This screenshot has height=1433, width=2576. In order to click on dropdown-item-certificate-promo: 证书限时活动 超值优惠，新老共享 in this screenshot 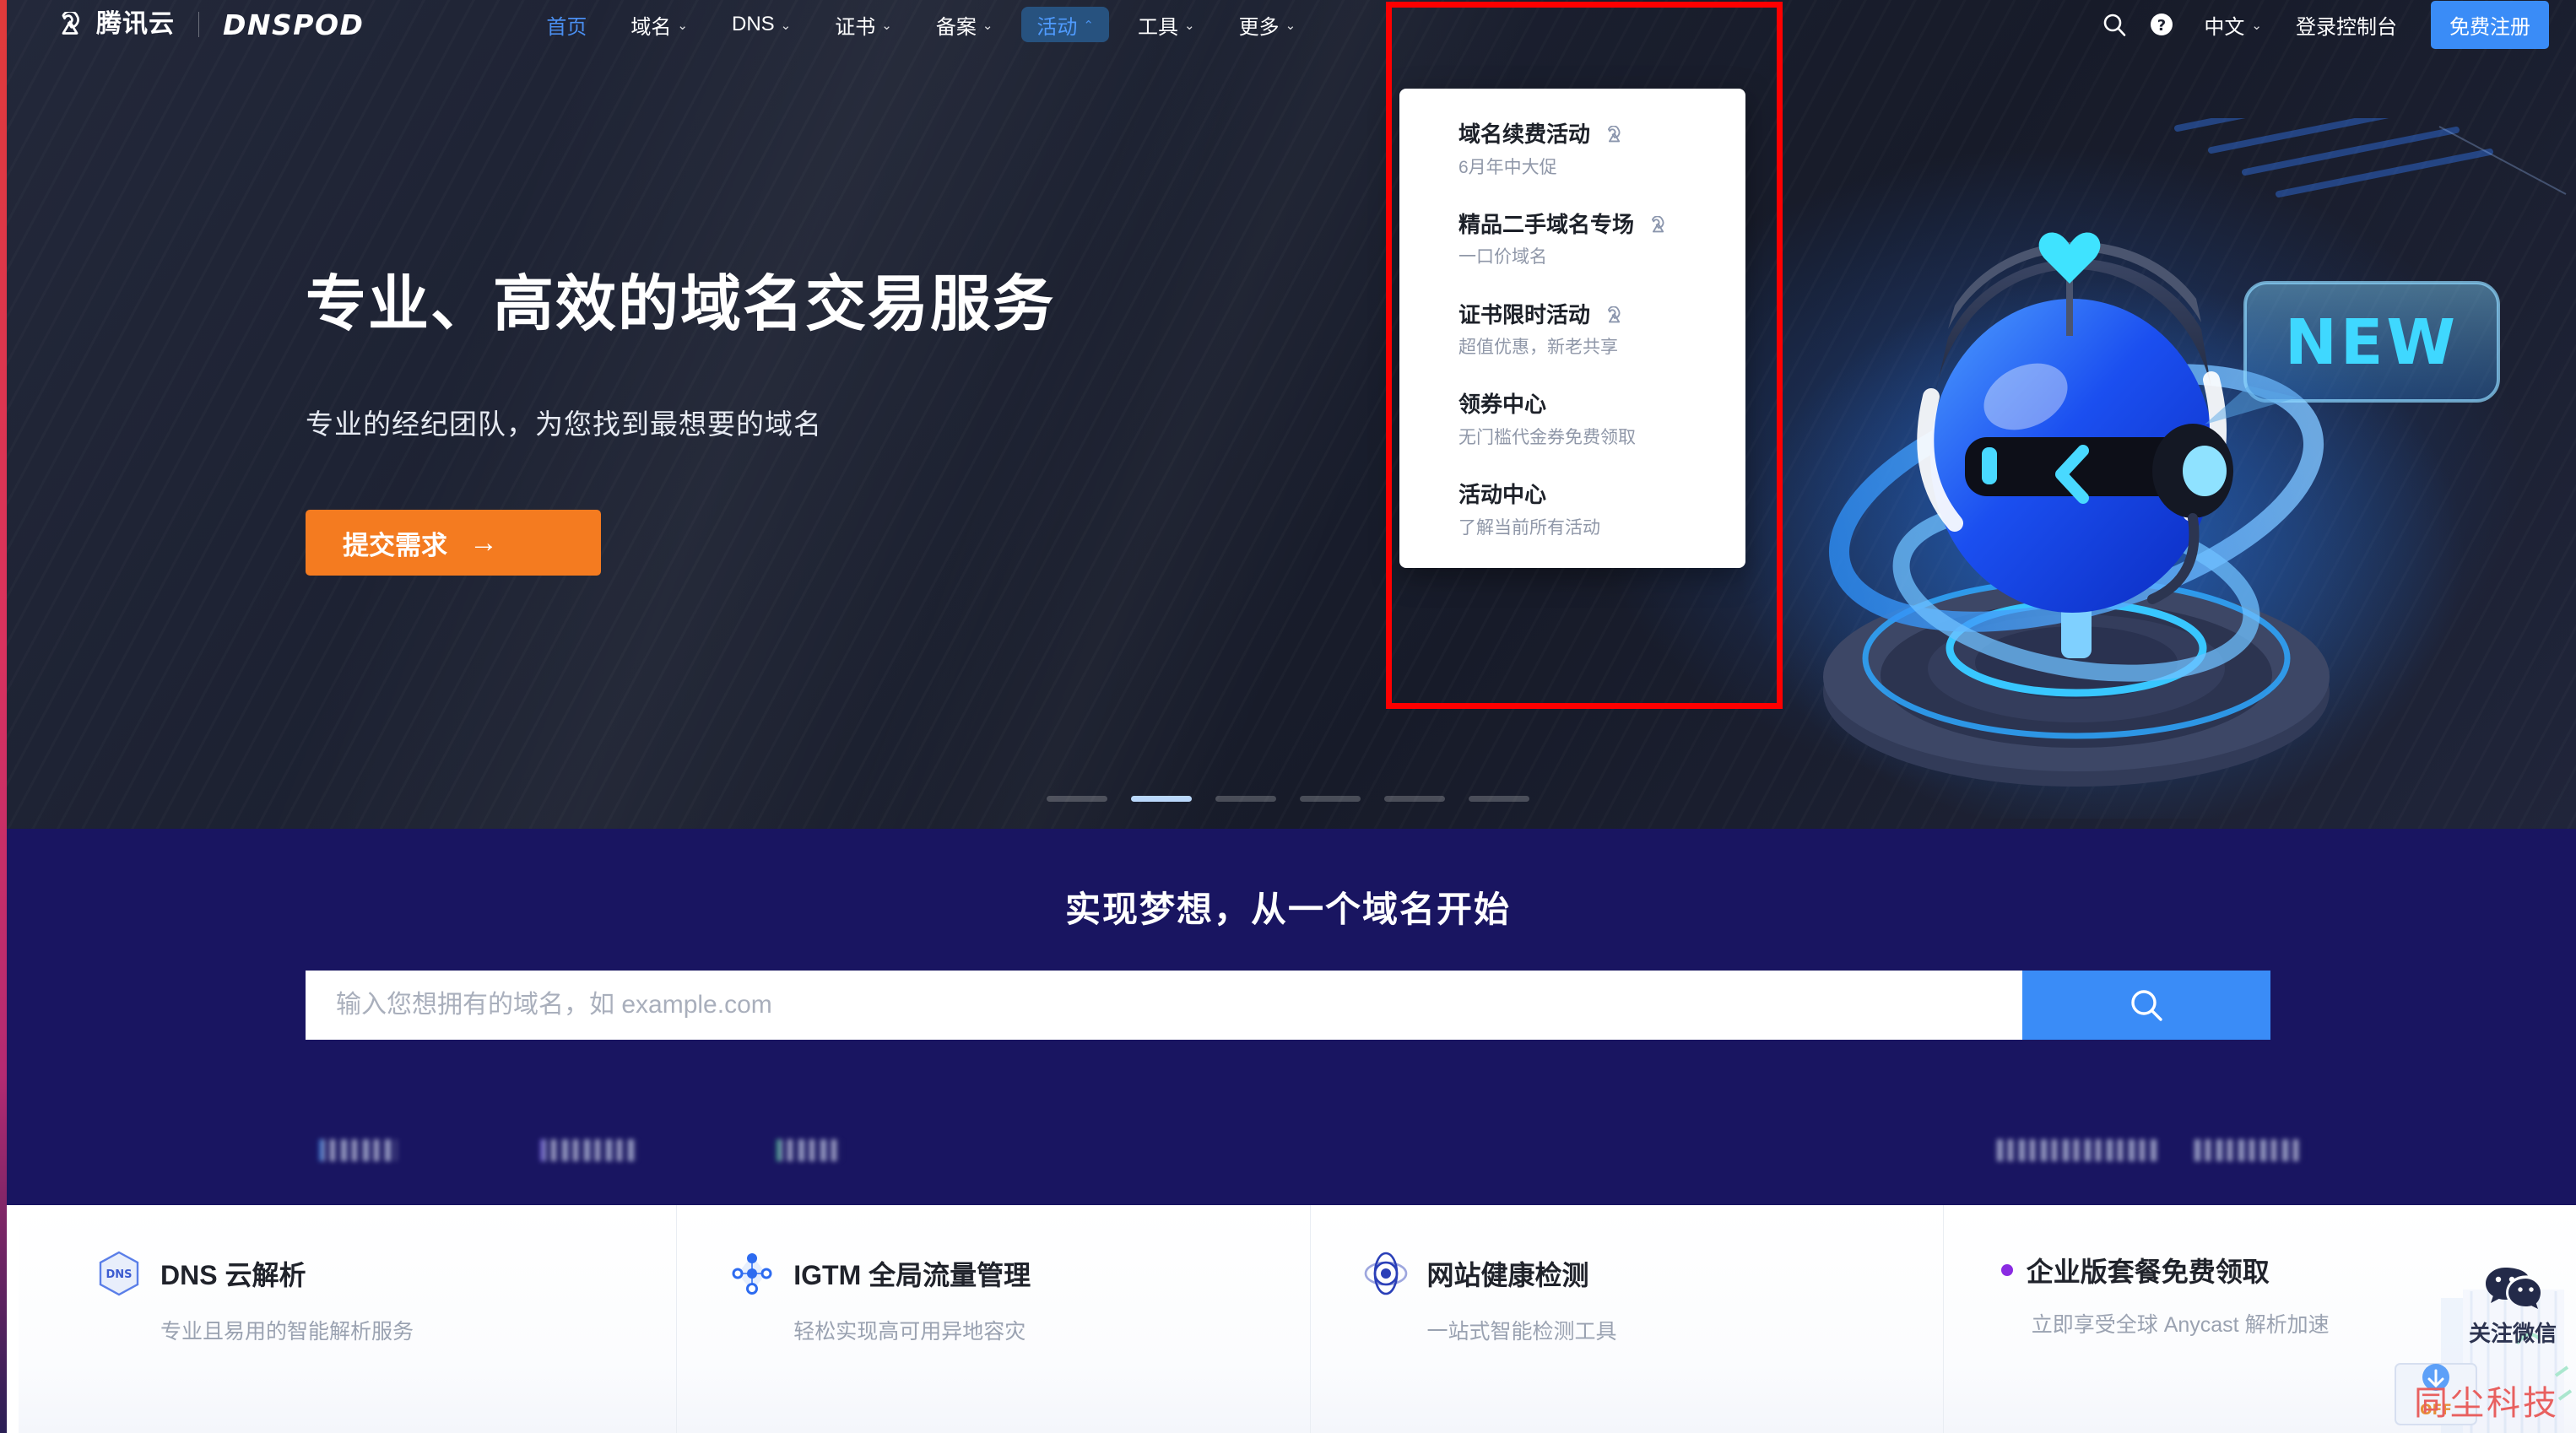, I will do `click(1572, 330)`.